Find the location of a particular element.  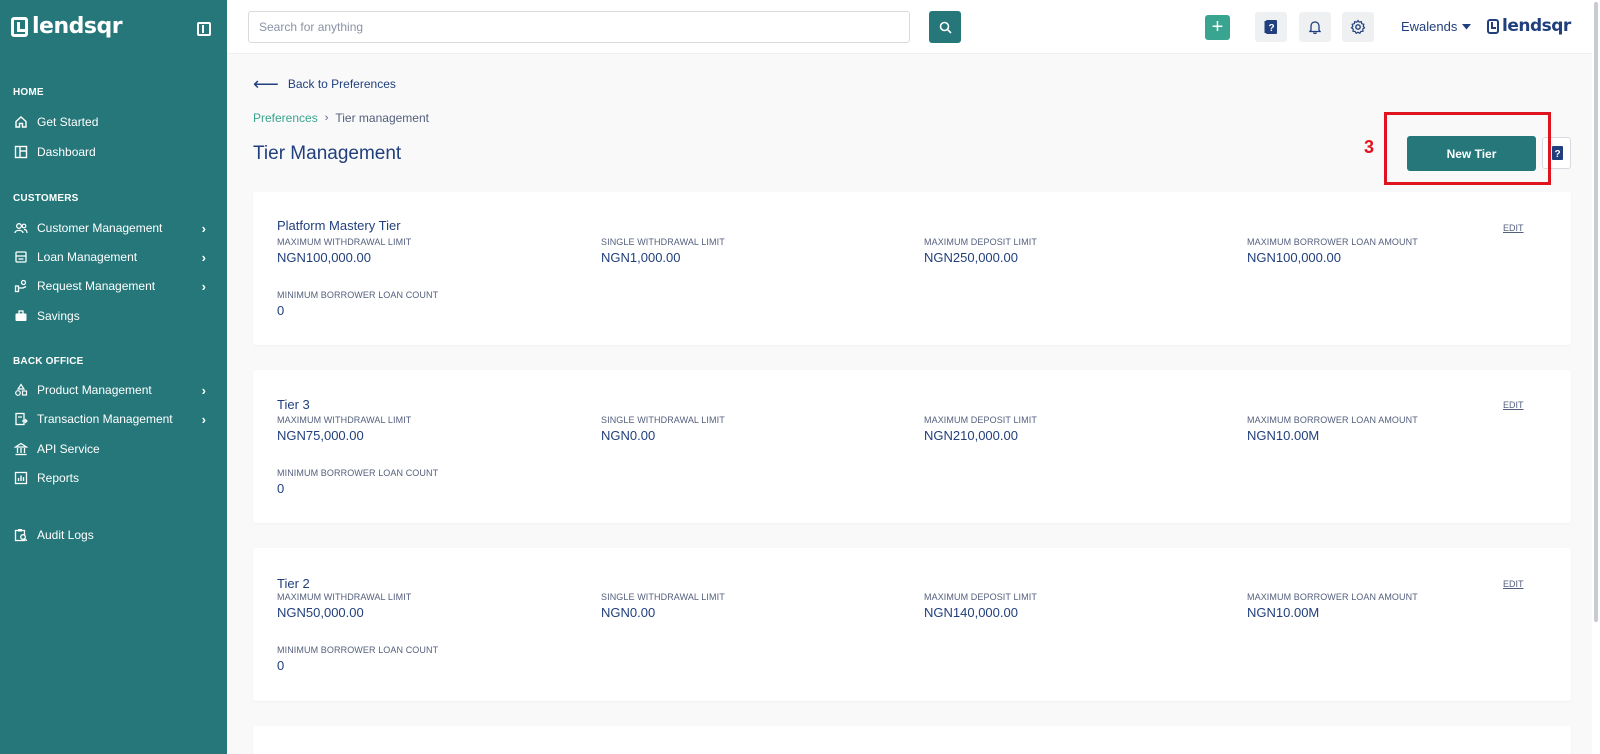

max-deposit-field: MAXIMUM DEPOSIT LIMIT NGN250,000.00 is located at coordinates (980, 251).